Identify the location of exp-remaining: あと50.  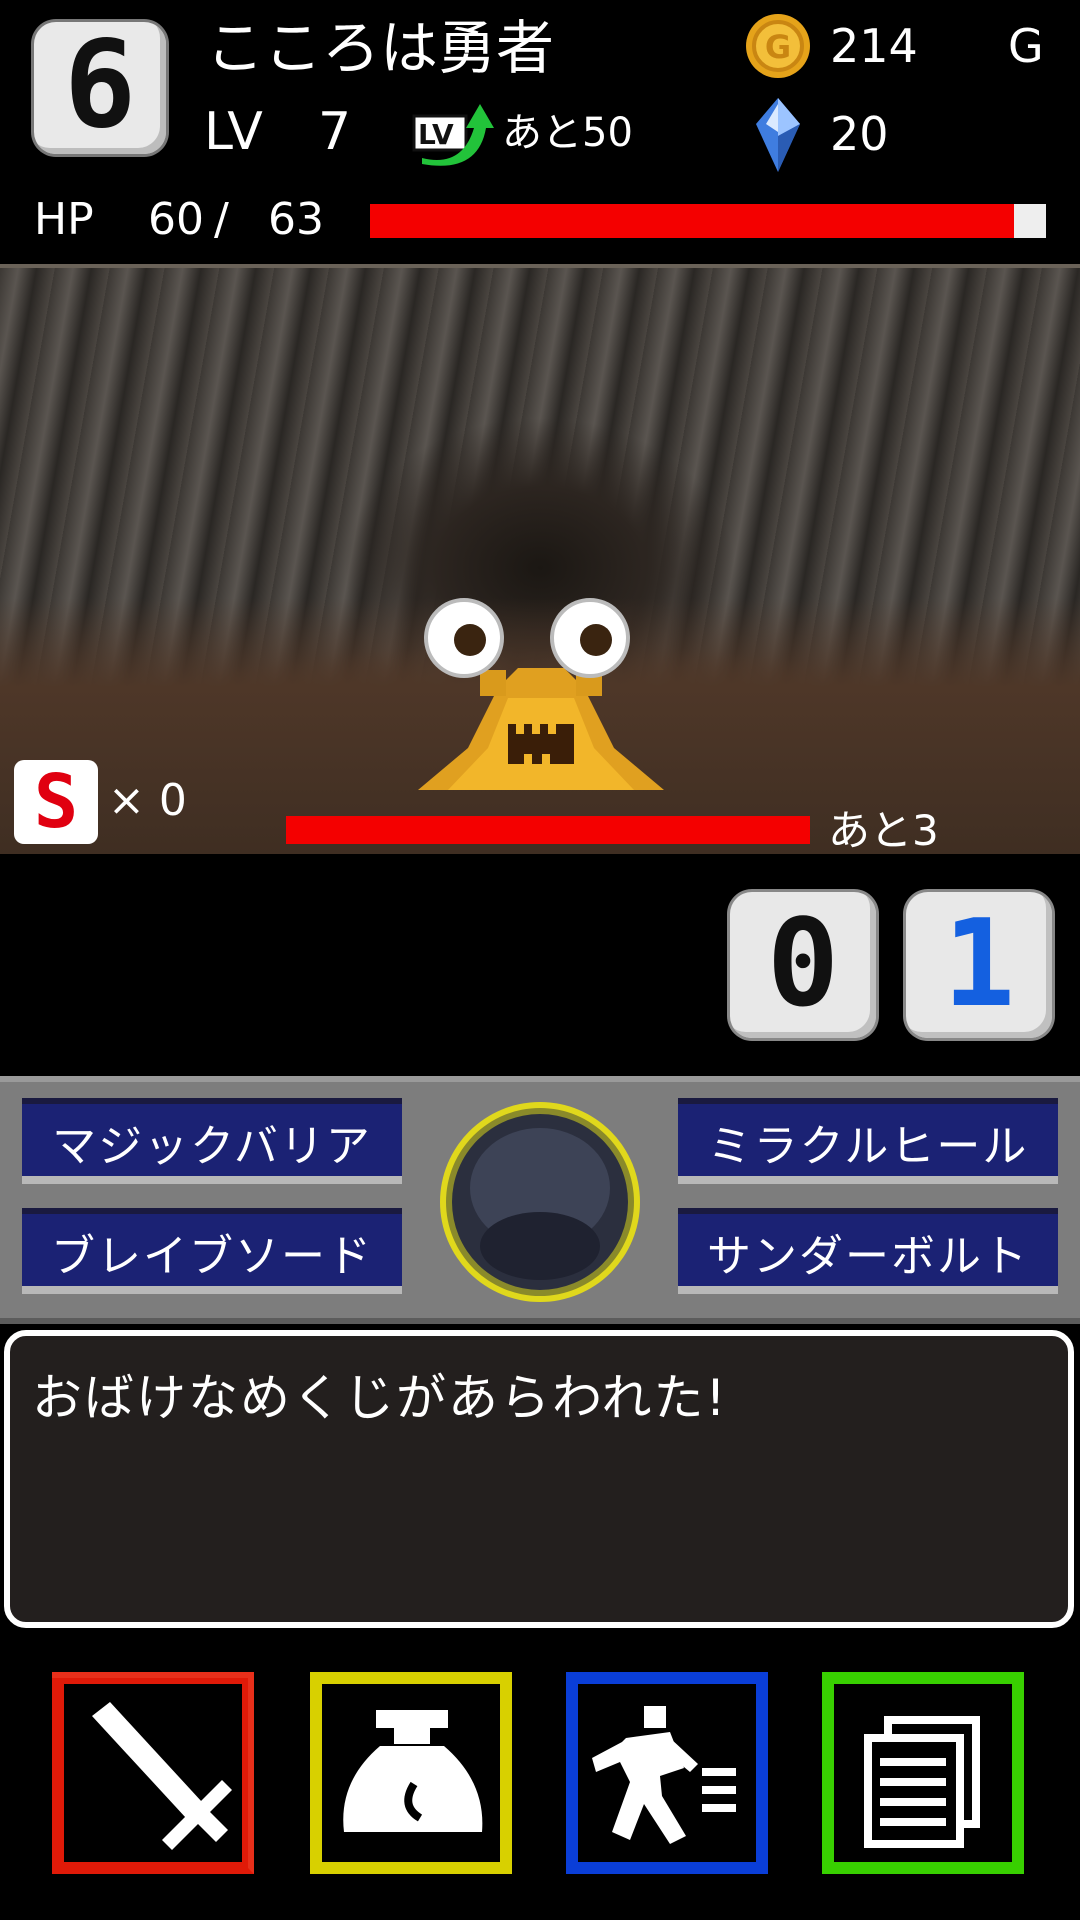
(567, 133).